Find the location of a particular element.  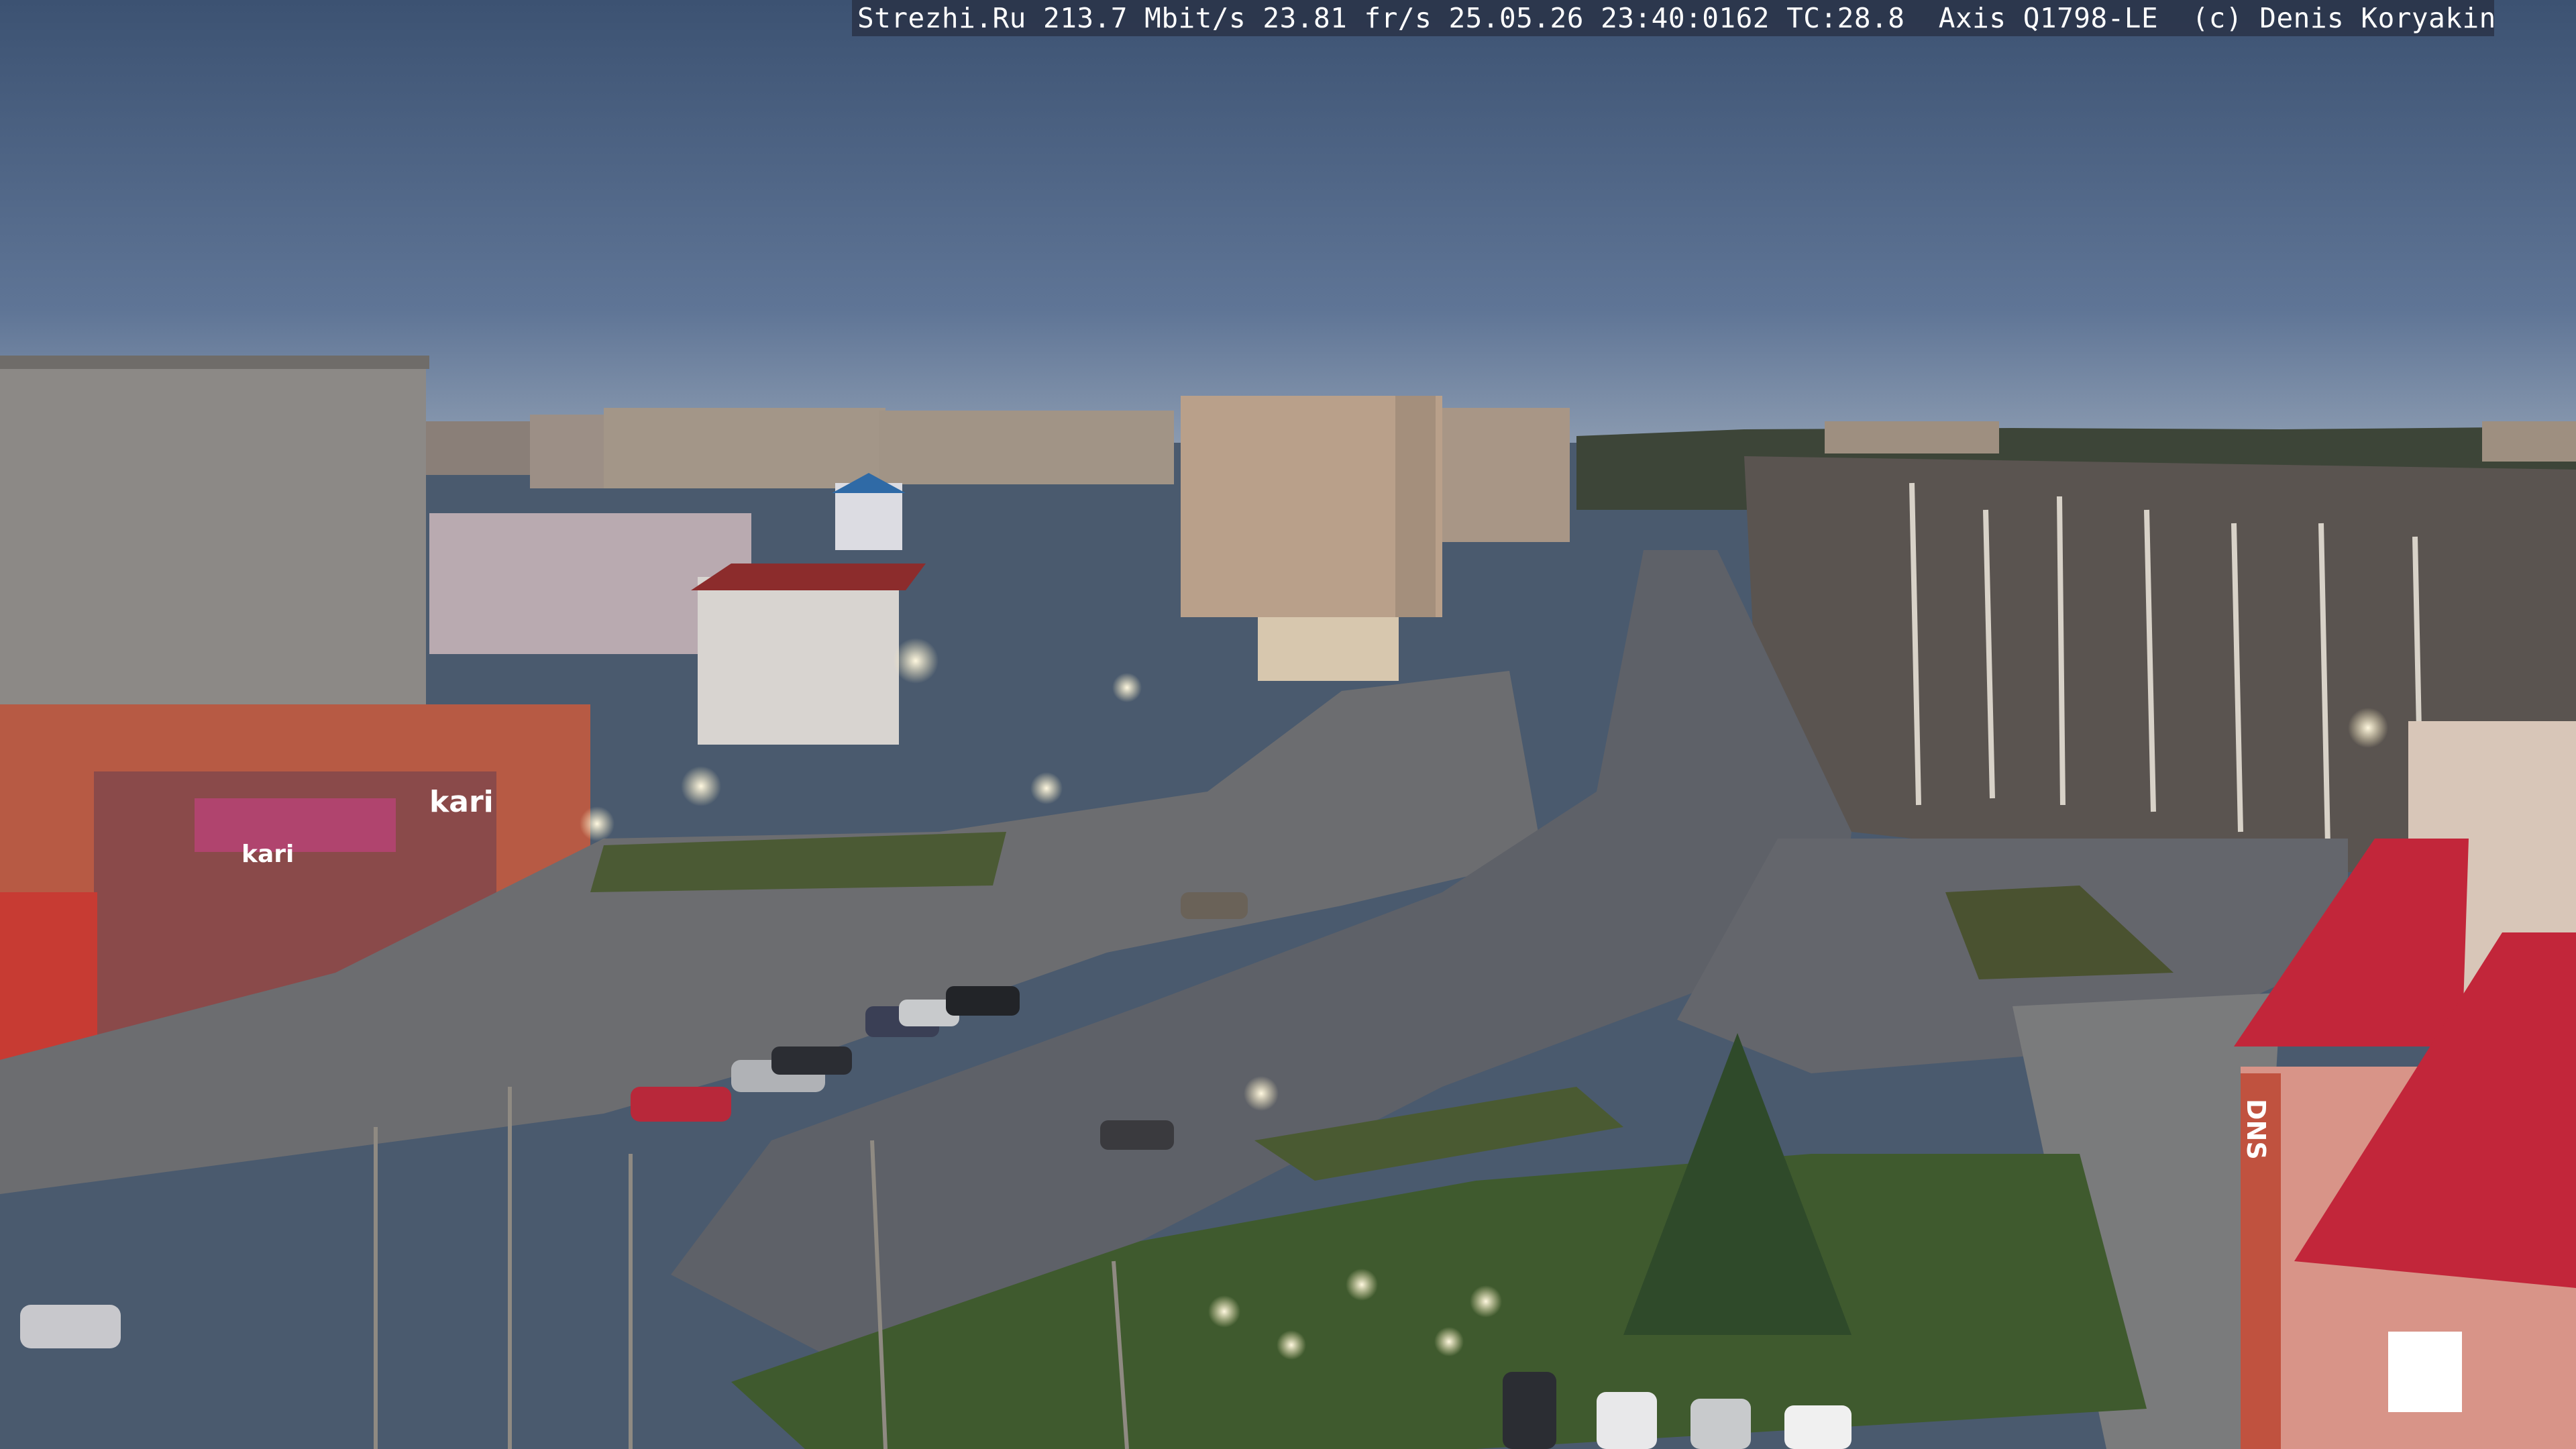

red-roof is located at coordinates (808, 577).